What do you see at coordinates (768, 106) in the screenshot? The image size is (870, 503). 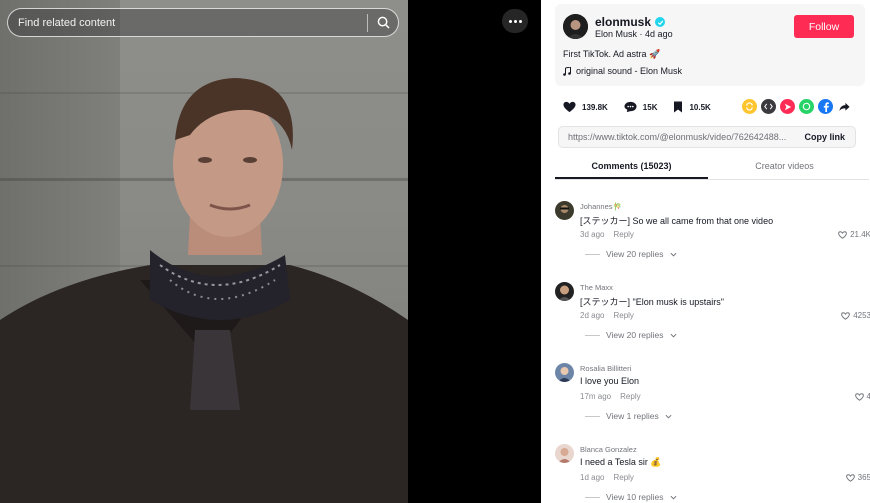 I see `embed-icon` at bounding box center [768, 106].